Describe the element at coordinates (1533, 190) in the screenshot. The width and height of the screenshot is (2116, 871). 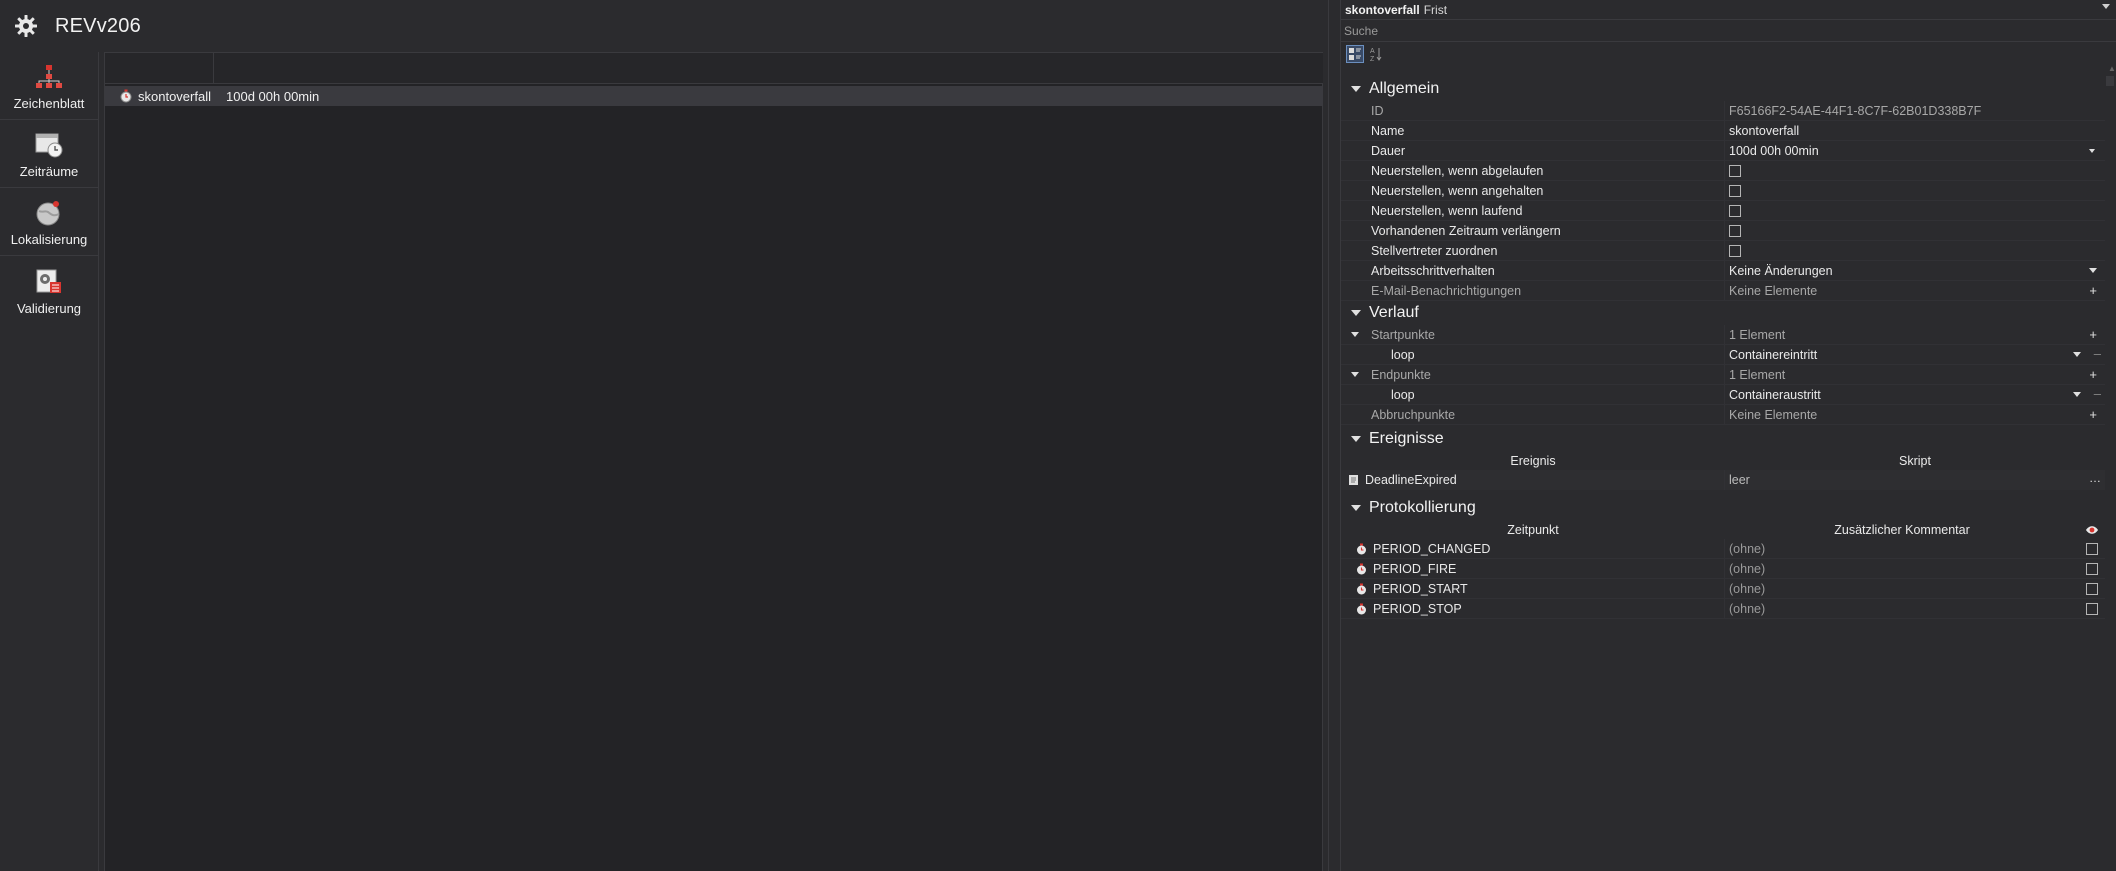
I see `prop-label: Neuerstellen, wenn angehalten` at that location.